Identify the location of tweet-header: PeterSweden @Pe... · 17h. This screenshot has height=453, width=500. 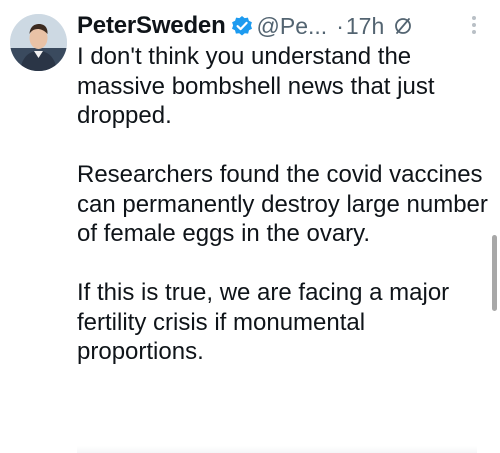
(282, 26).